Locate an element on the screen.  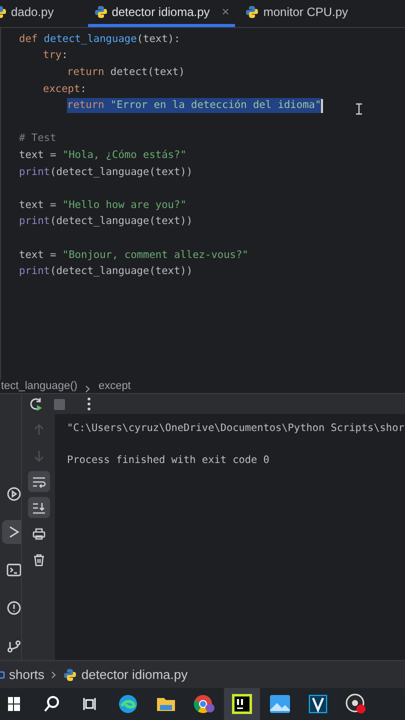
editor-tab: monitor CPU.py is located at coordinates (296, 13).